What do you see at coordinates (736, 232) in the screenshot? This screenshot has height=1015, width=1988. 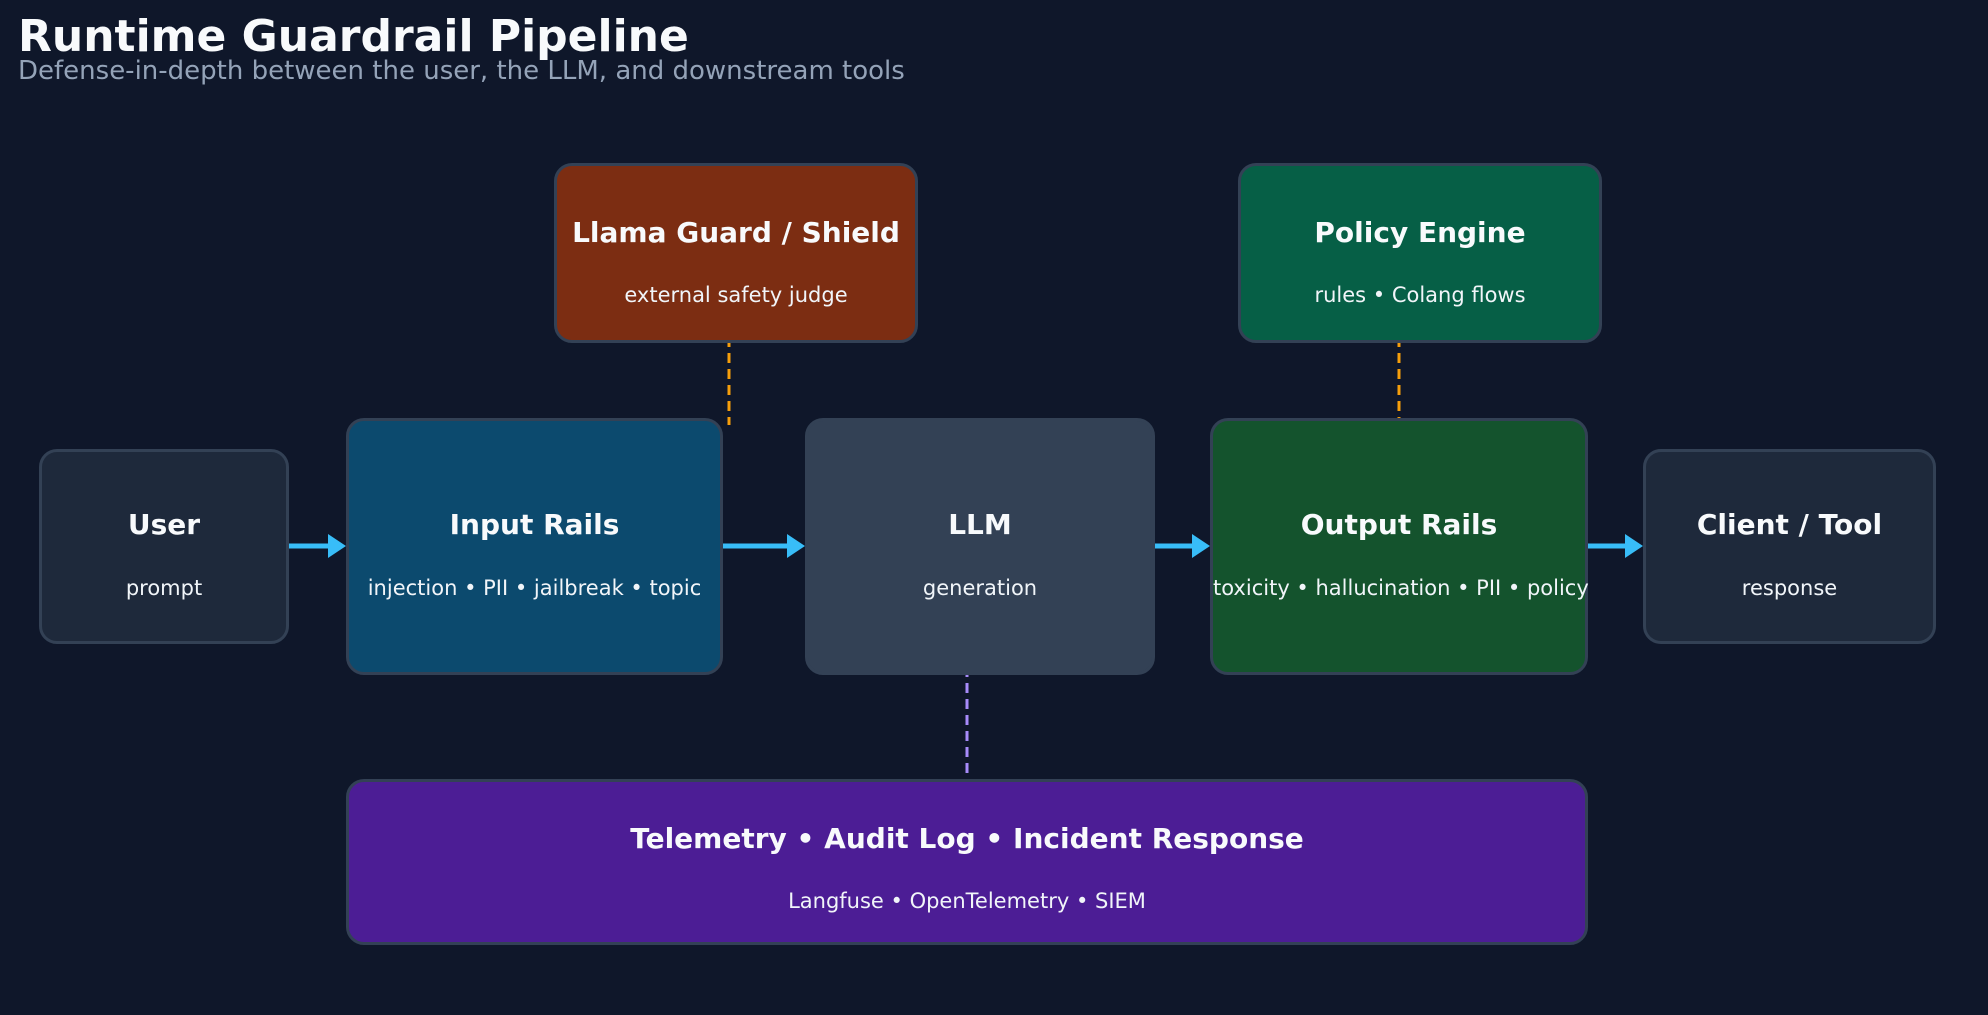 I see `node-llama-guard-title: Llama Guard / Shield` at bounding box center [736, 232].